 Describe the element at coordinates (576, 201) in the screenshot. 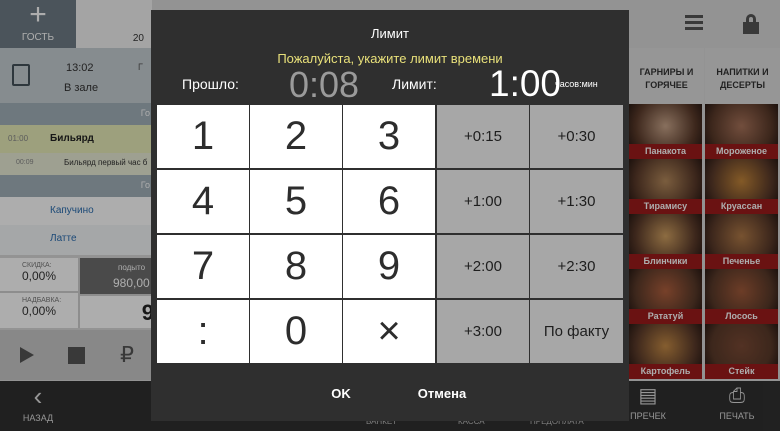

I see `keypad-preset-key: +1:30` at that location.